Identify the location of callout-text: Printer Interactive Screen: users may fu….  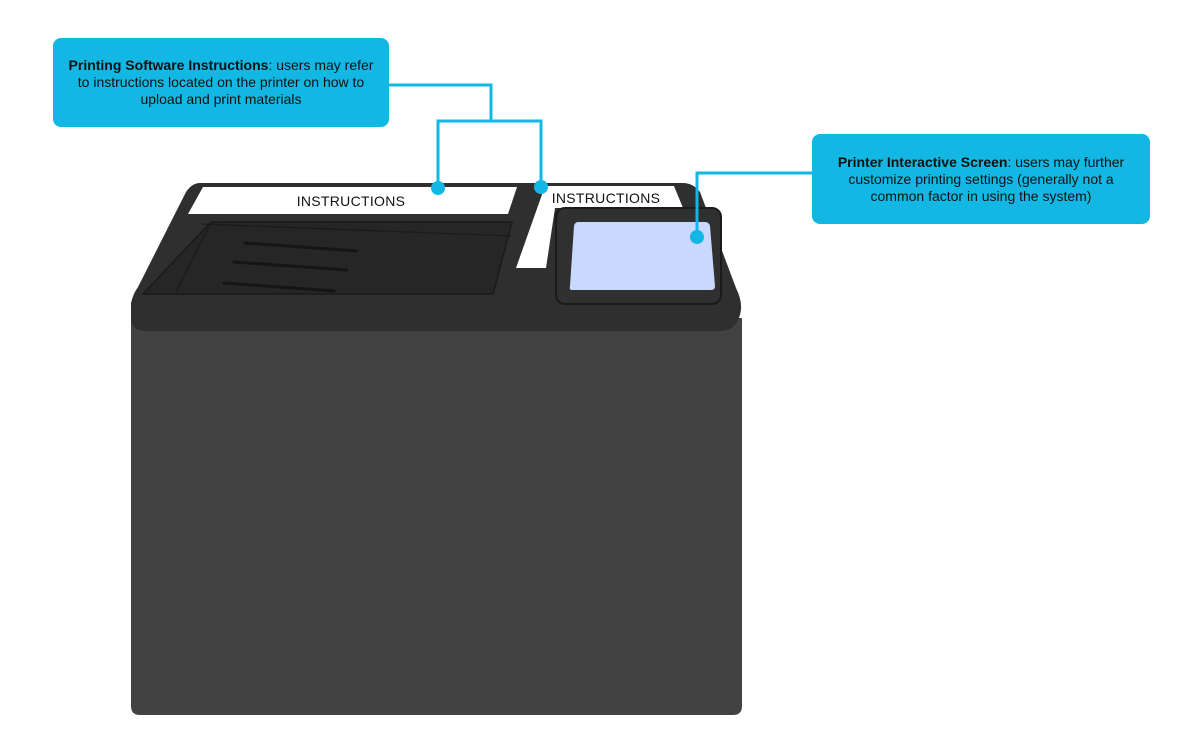
(981, 179).